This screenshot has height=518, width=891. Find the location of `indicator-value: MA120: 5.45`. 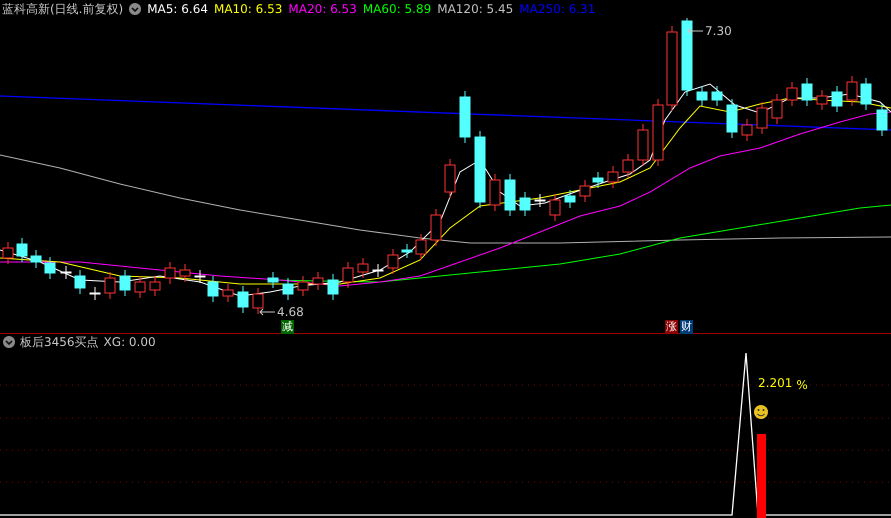

indicator-value: MA120: 5.45 is located at coordinates (475, 9).